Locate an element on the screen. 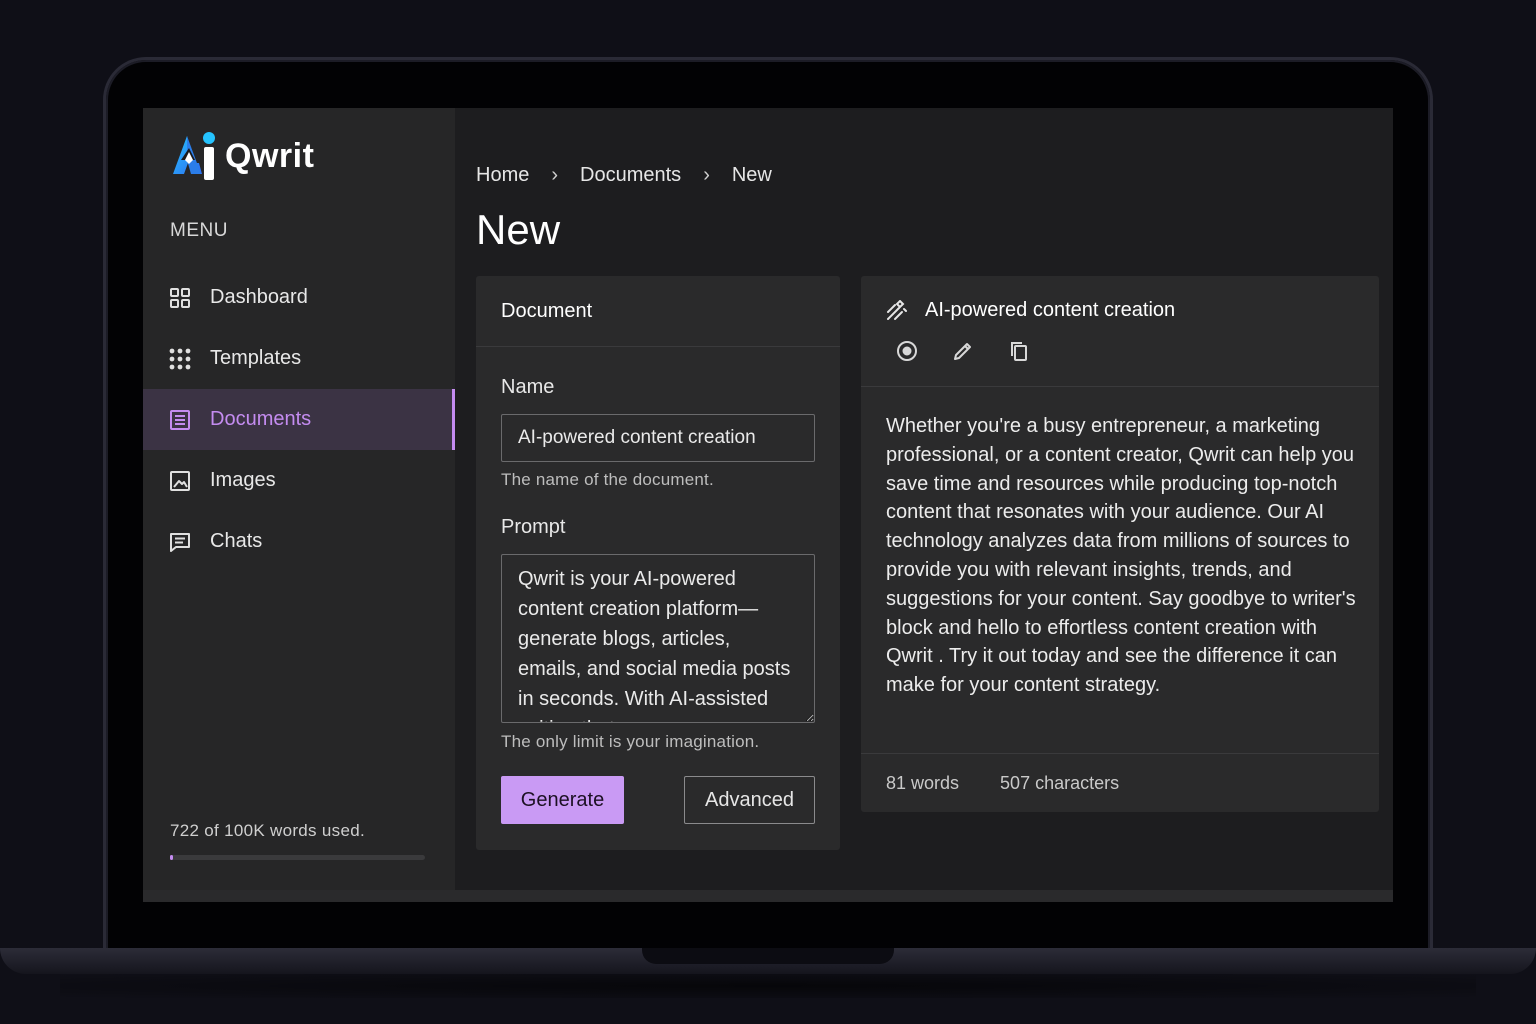  sidebar-item-label: Images is located at coordinates (243, 480).